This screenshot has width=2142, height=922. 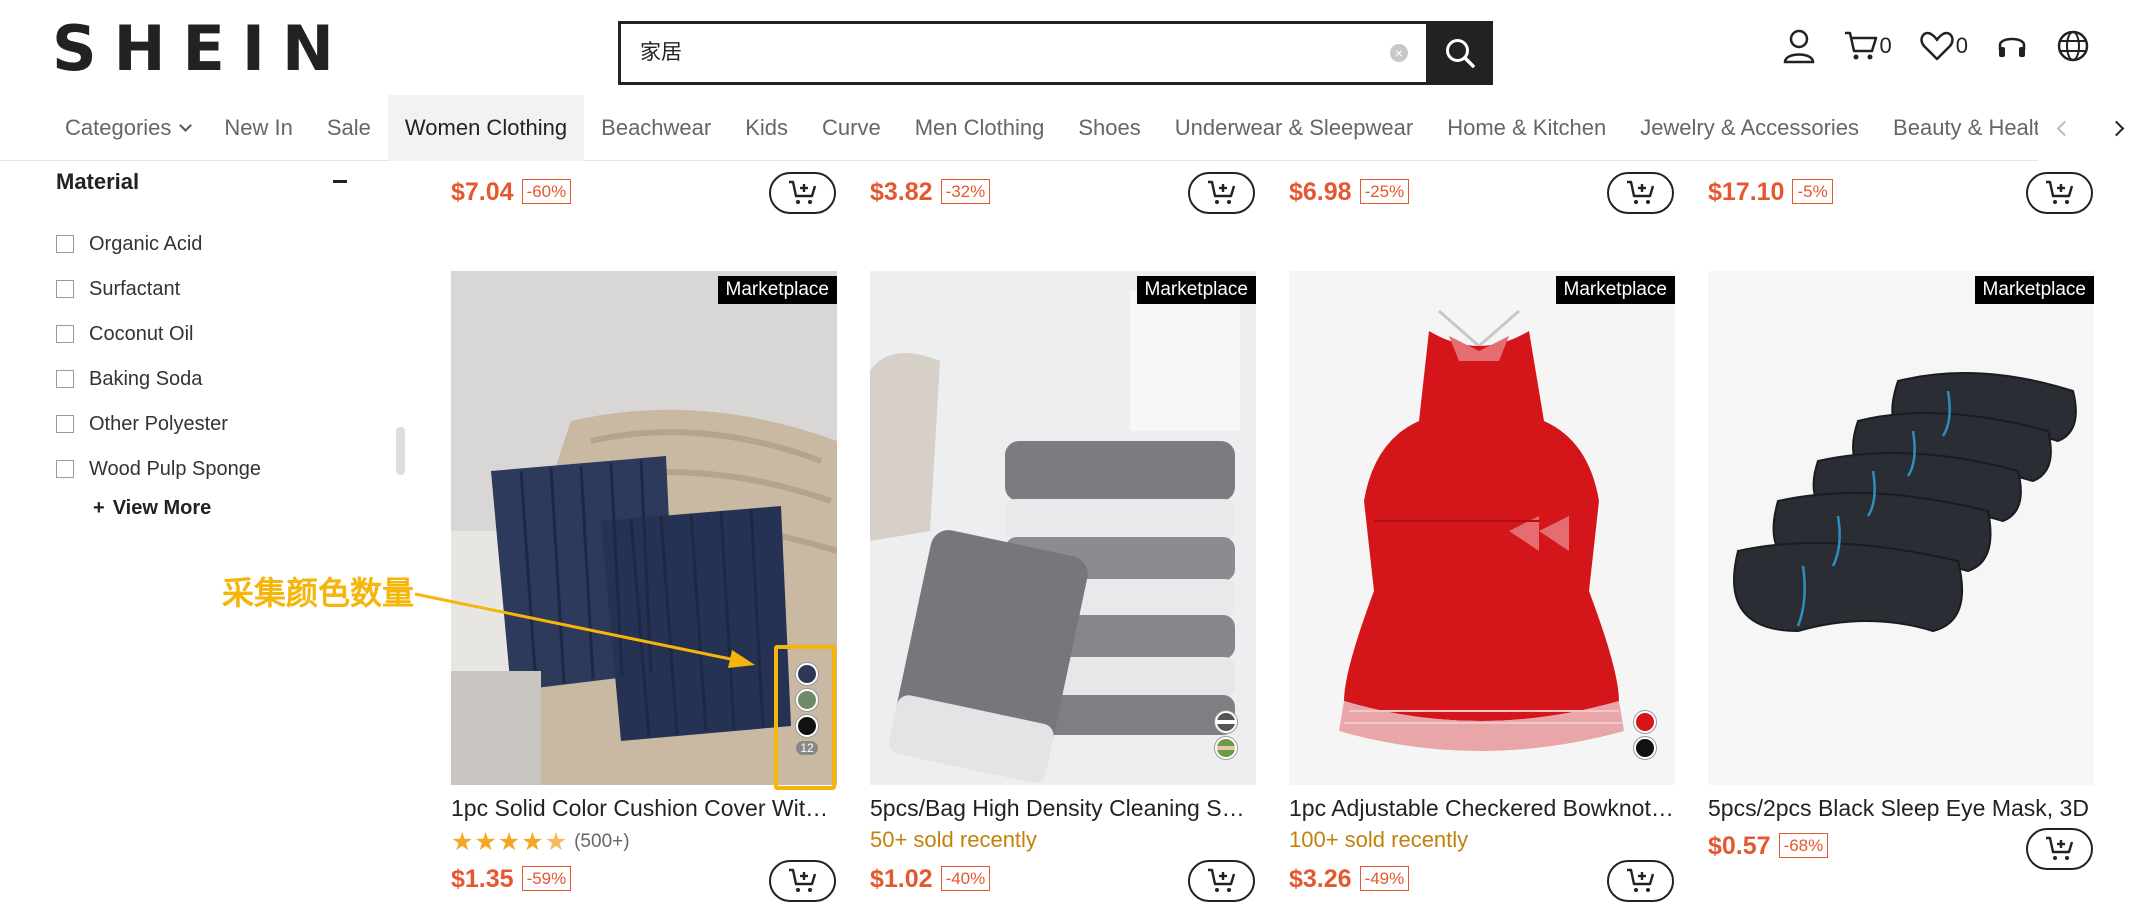 What do you see at coordinates (1226, 748) in the screenshot?
I see `color-swatch-green` at bounding box center [1226, 748].